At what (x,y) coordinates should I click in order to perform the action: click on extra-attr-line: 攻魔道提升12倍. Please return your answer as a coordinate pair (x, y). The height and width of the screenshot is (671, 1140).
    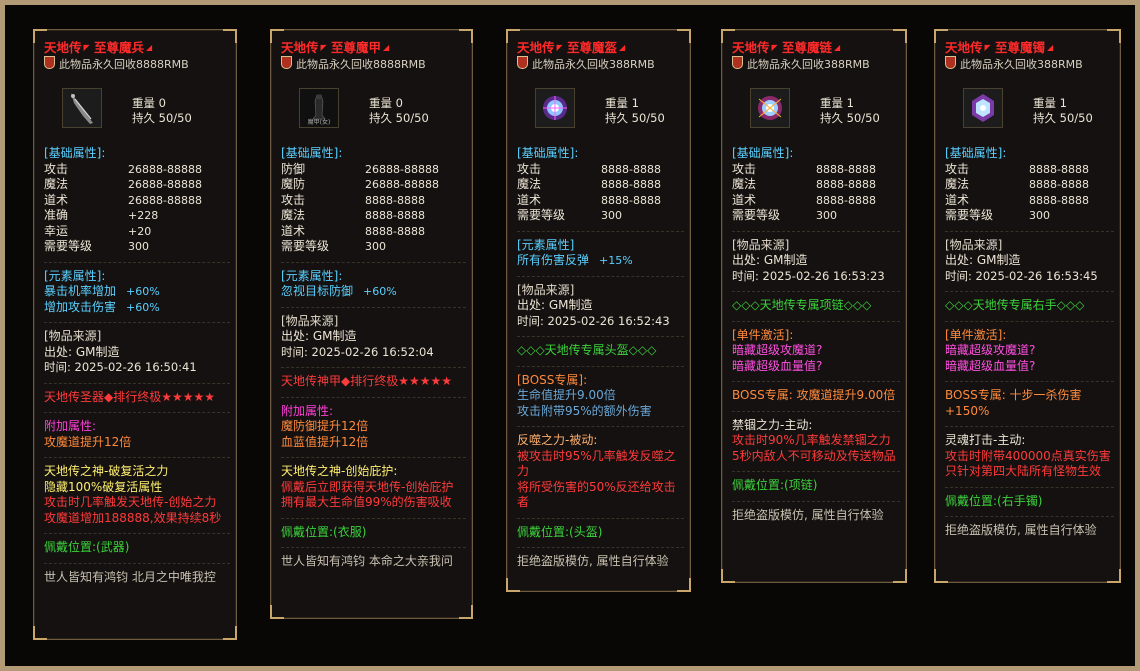
    Looking at the image, I should click on (88, 441).